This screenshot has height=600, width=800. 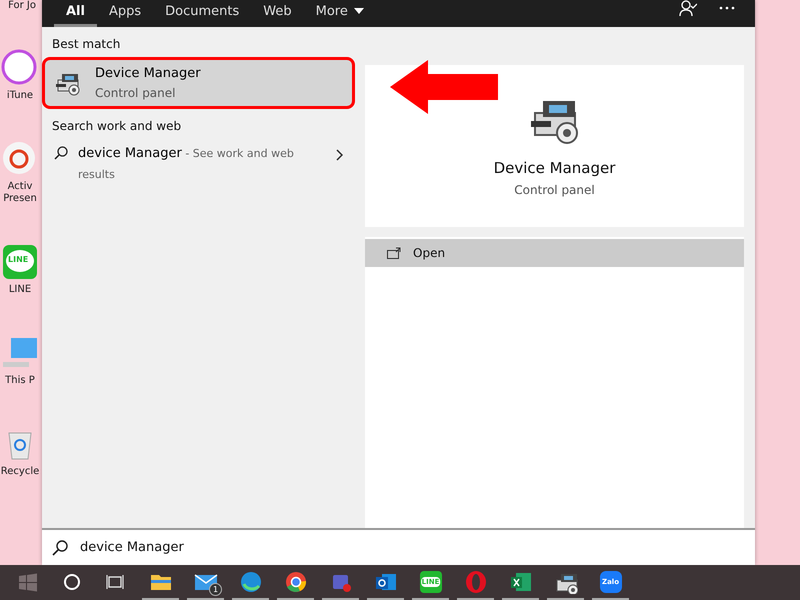 What do you see at coordinates (202, 13) in the screenshot?
I see `tab: Documents` at bounding box center [202, 13].